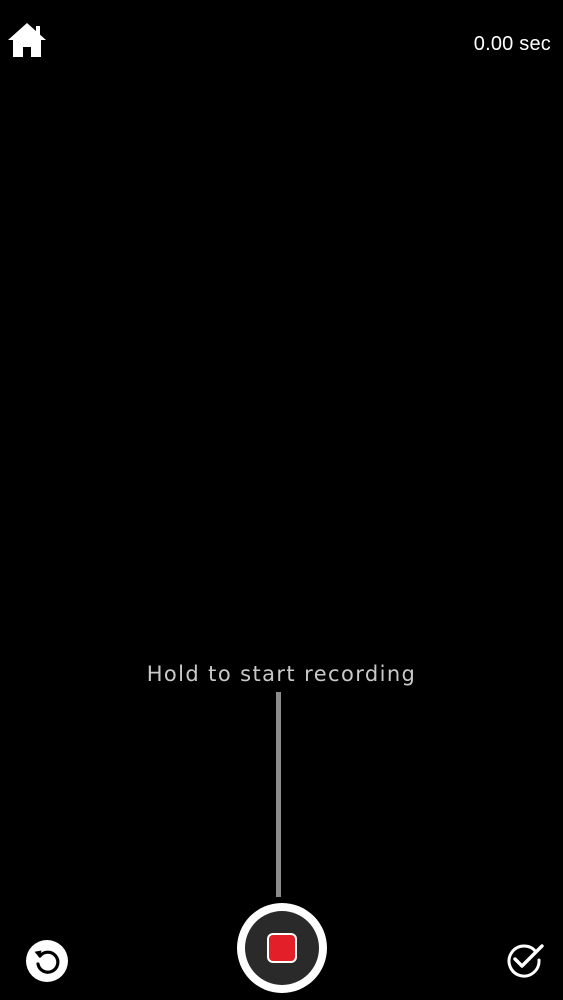  What do you see at coordinates (278, 794) in the screenshot?
I see `hint-pointer-line` at bounding box center [278, 794].